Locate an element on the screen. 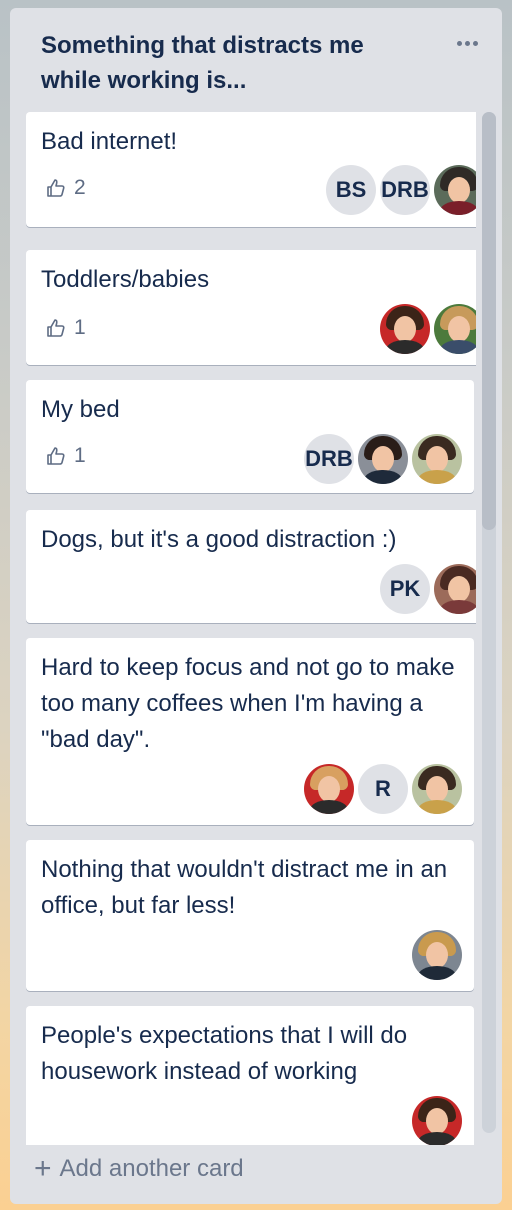 Image resolution: width=512 pixels, height=1210 pixels. list-menu-button is located at coordinates (467, 43).